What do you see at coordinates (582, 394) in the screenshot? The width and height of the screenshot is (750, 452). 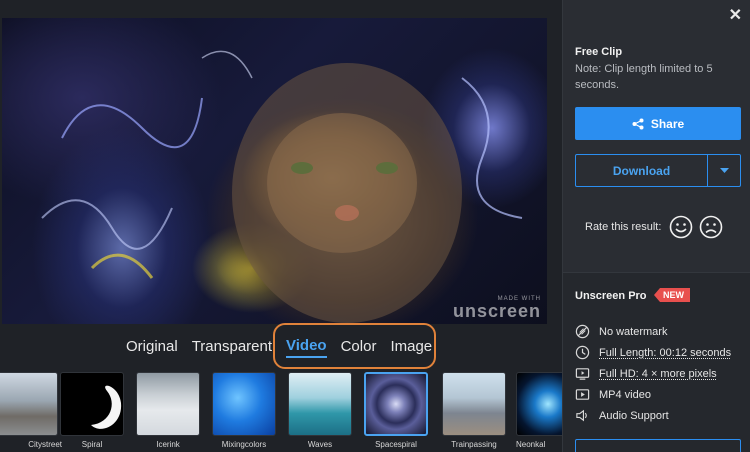 I see `video-icon` at bounding box center [582, 394].